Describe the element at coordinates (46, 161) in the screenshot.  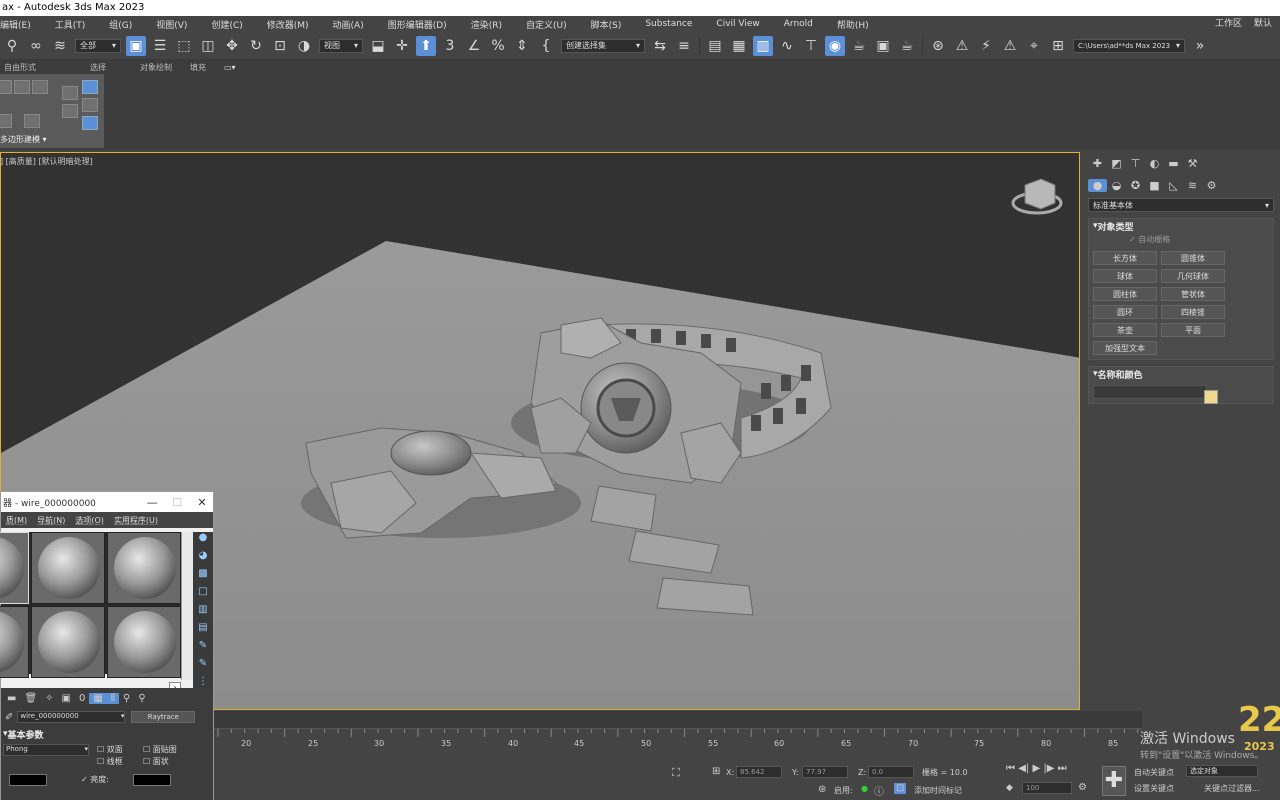
I see `viewport-label: ] [高质量] [默认明暗处理]` at that location.